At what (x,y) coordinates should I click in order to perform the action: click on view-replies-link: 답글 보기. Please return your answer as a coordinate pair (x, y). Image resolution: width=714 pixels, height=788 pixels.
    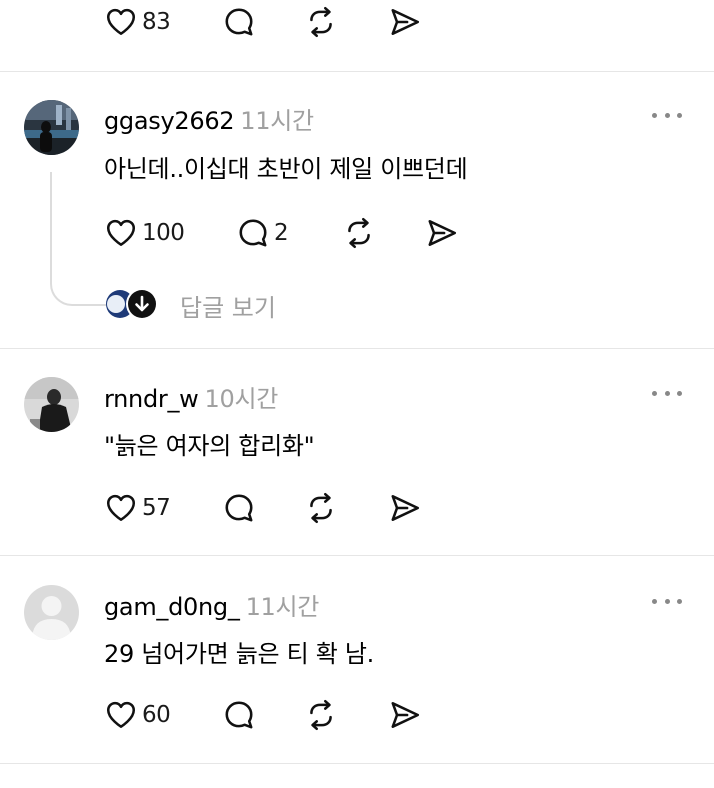
    Looking at the image, I should click on (228, 305).